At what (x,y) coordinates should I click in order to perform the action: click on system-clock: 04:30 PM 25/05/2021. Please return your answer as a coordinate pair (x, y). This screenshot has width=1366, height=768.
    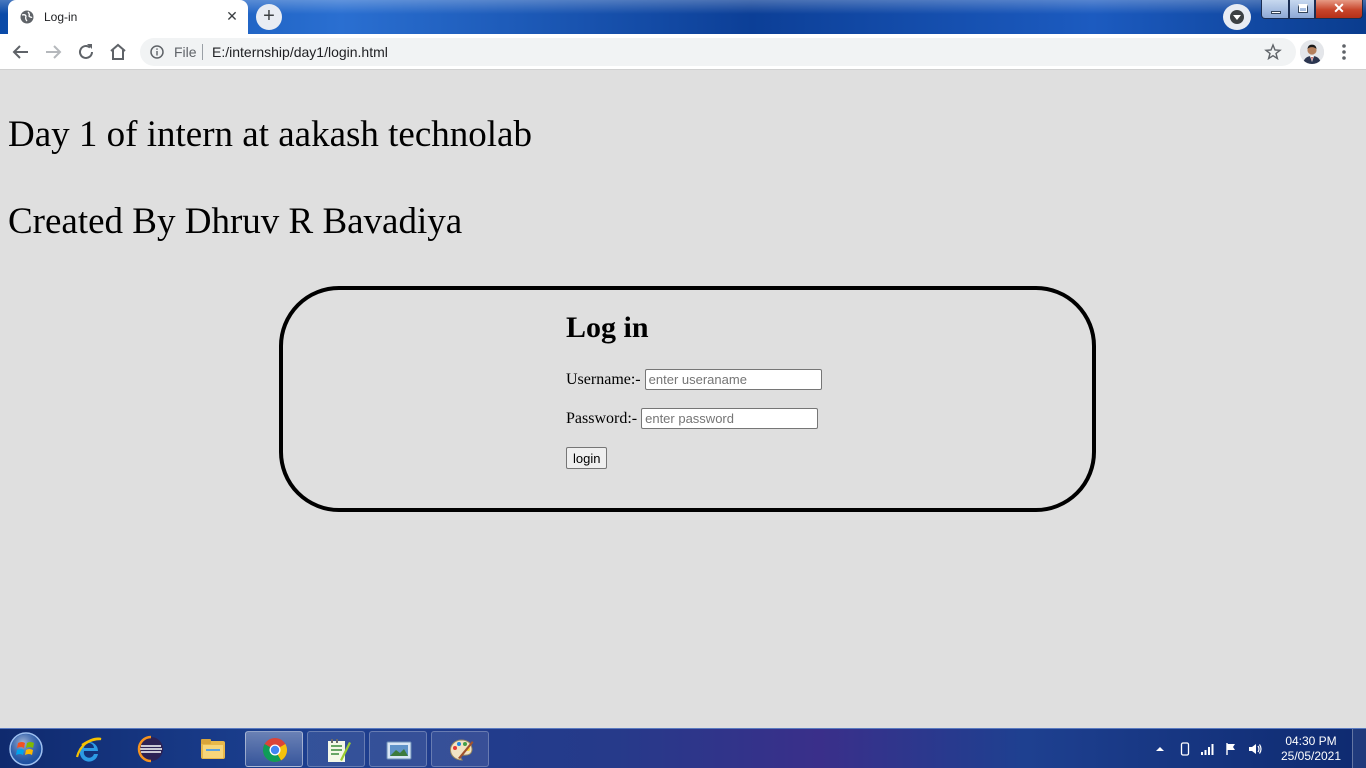
    Looking at the image, I should click on (1311, 749).